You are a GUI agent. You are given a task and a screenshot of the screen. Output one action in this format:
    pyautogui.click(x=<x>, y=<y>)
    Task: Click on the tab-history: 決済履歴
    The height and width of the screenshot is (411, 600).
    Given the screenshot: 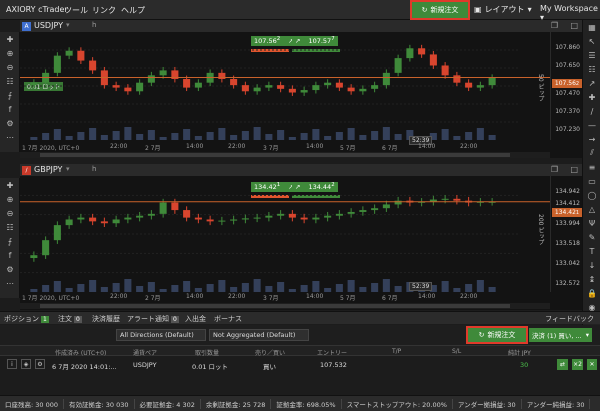 What is the action you would take?
    pyautogui.click(x=106, y=319)
    